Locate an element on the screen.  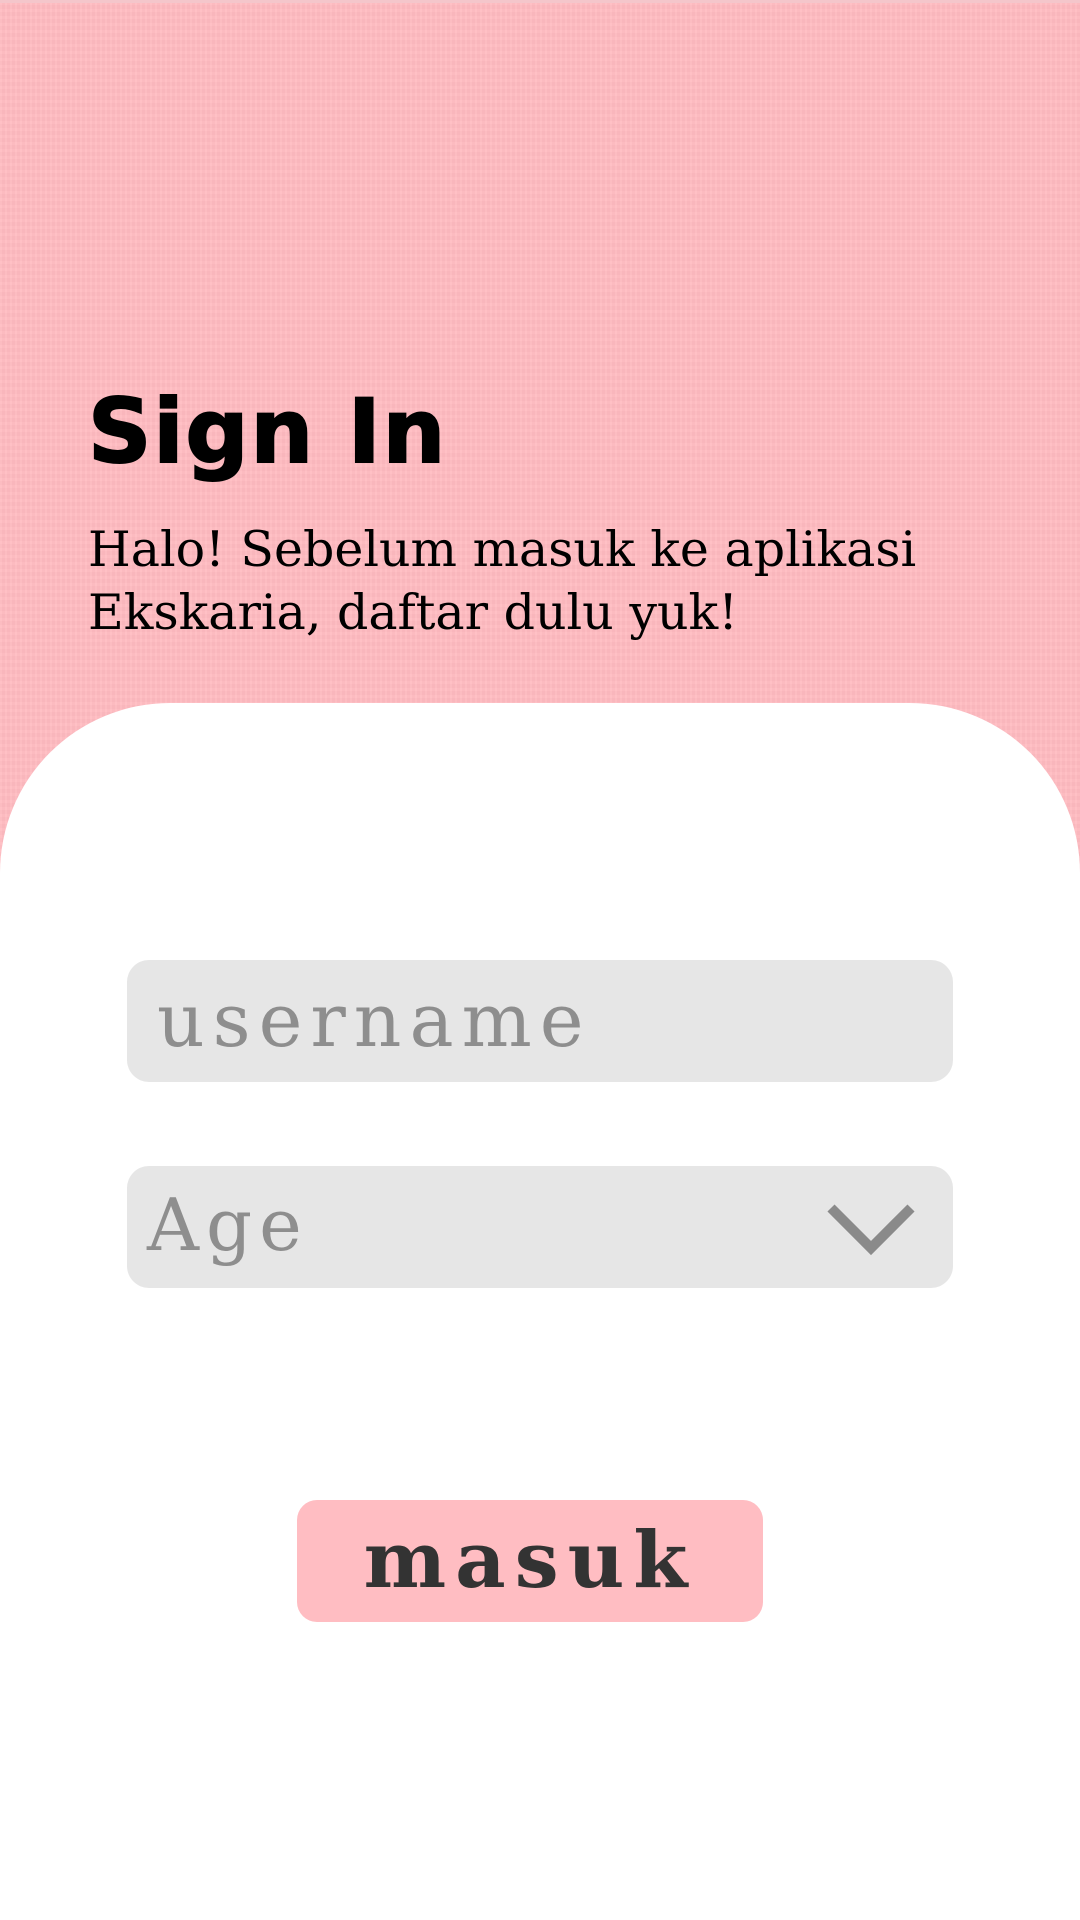
username-field is located at coordinates (540, 1021).